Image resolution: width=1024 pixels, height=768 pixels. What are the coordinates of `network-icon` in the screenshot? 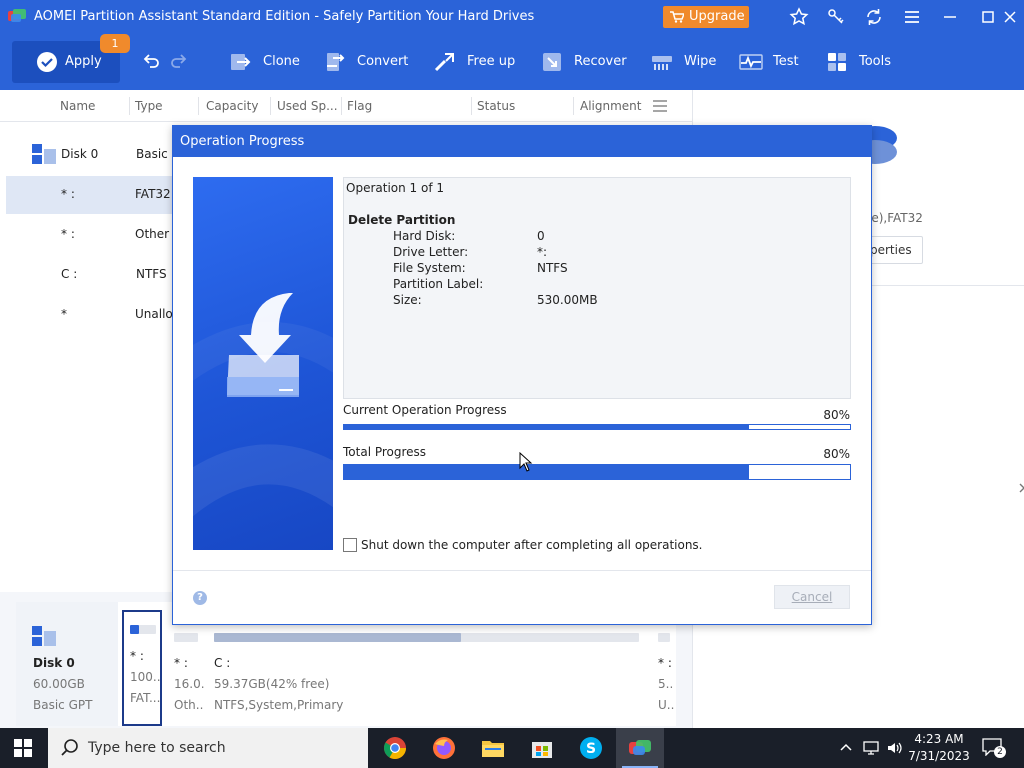 It's located at (871, 748).